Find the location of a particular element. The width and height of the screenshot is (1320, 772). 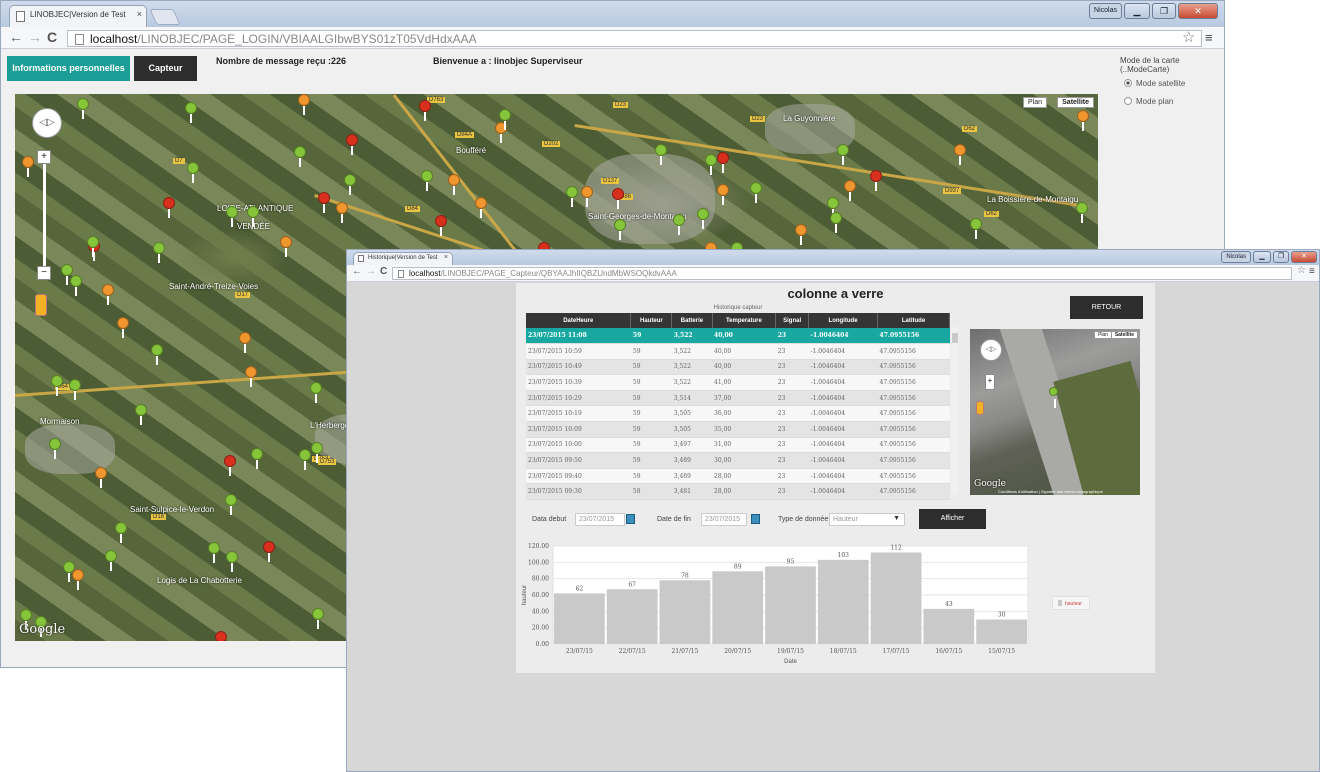

column-header: Latitude is located at coordinates (913, 320).